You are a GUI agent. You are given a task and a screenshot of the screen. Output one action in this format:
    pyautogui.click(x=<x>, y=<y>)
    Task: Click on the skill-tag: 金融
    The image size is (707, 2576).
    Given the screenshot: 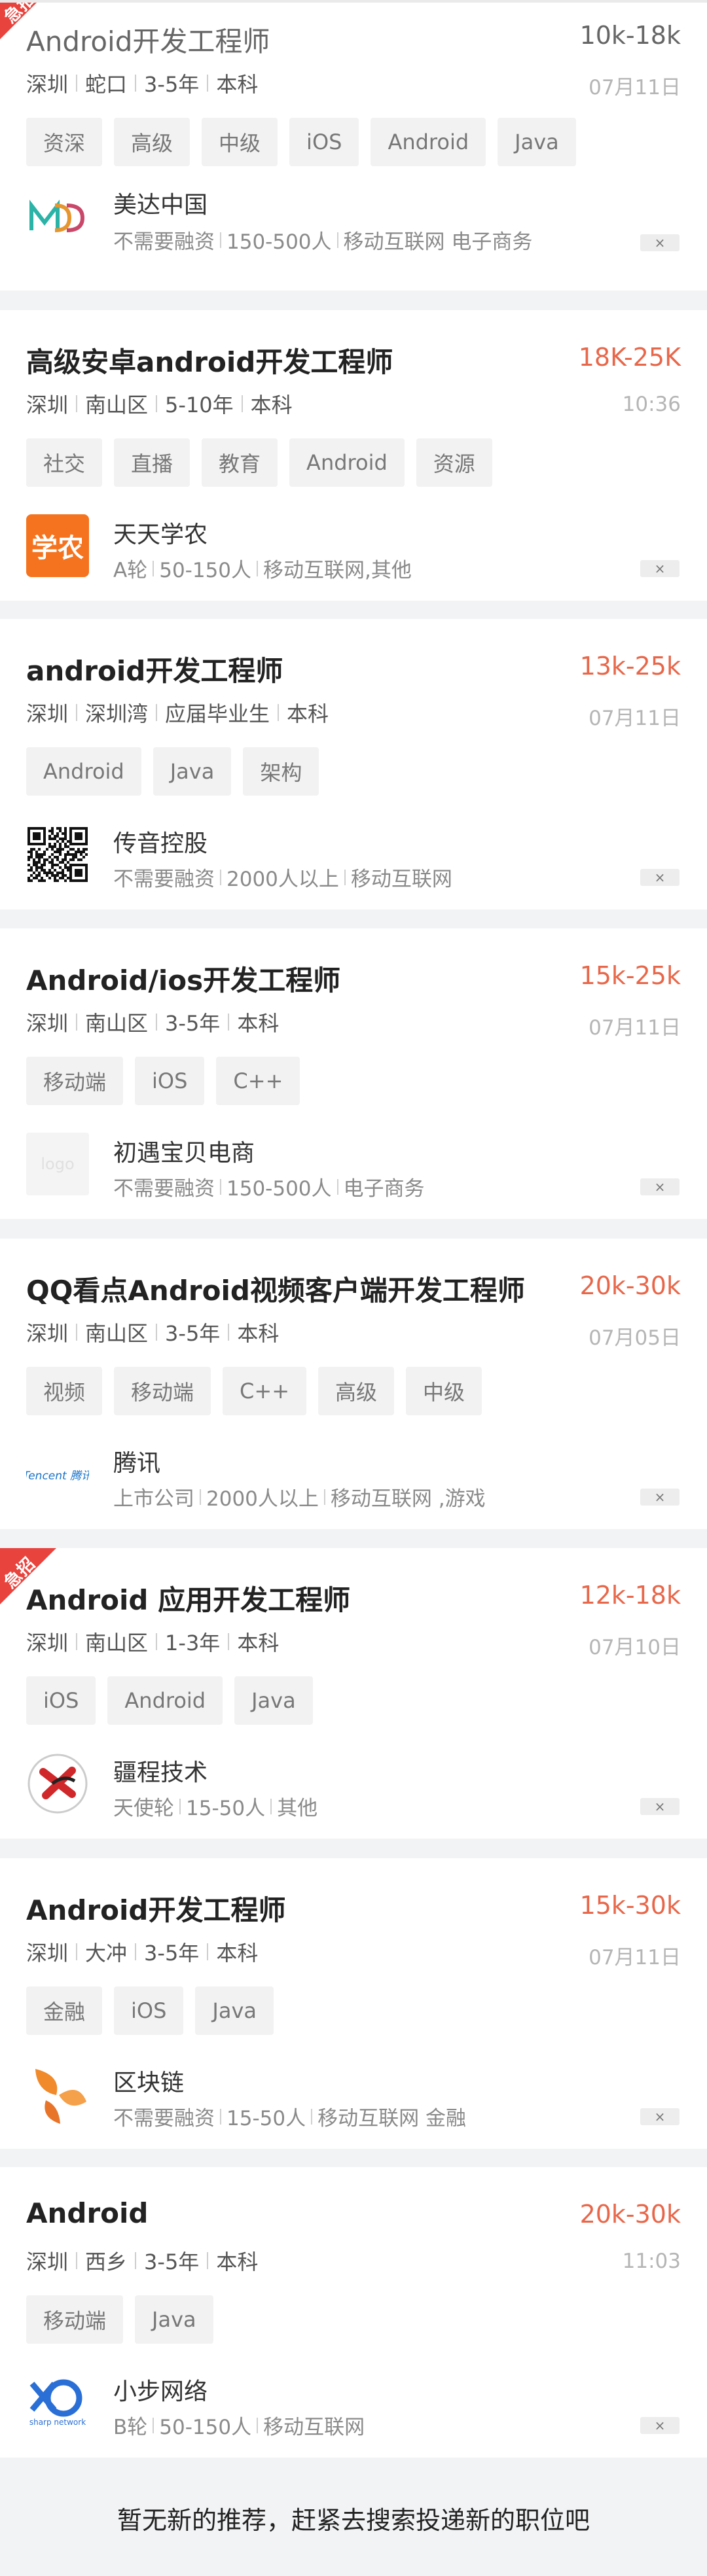 What is the action you would take?
    pyautogui.click(x=64, y=2010)
    